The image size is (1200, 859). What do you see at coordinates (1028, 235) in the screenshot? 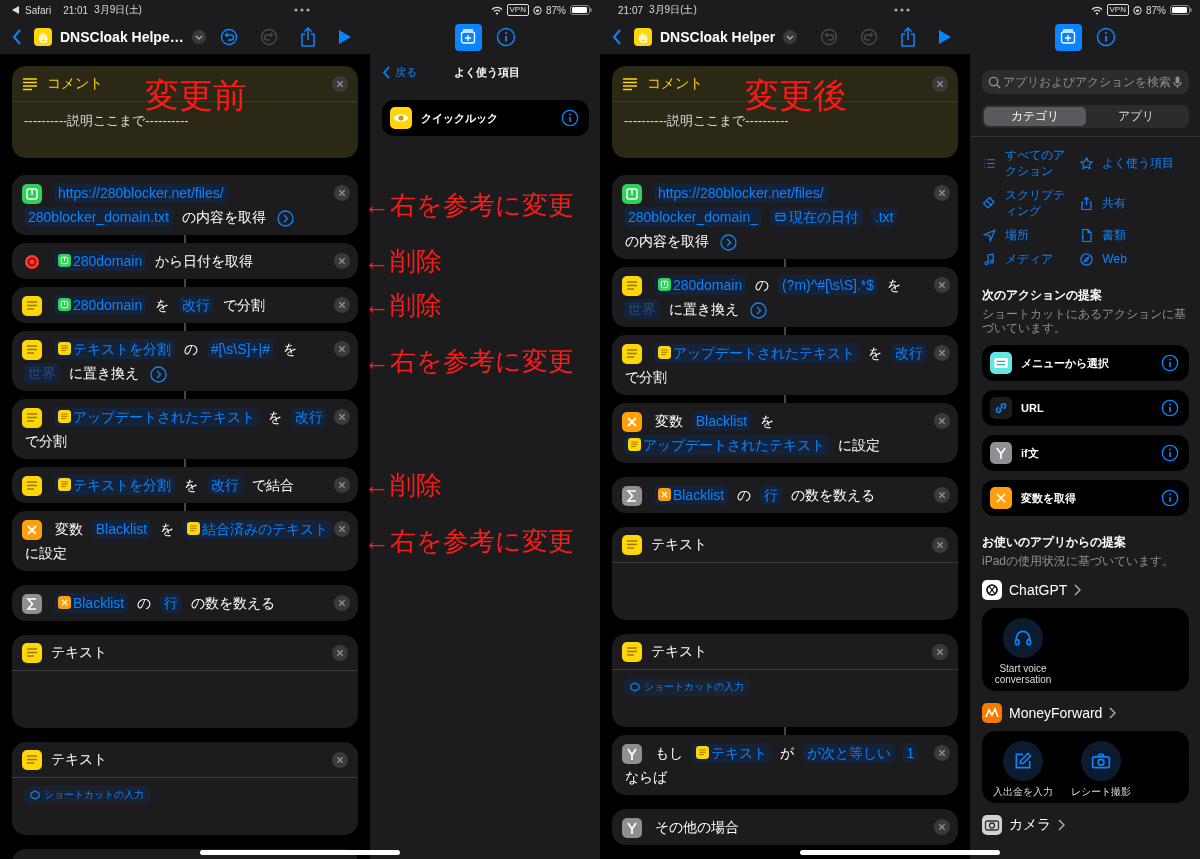
I see `category-link: 場所` at bounding box center [1028, 235].